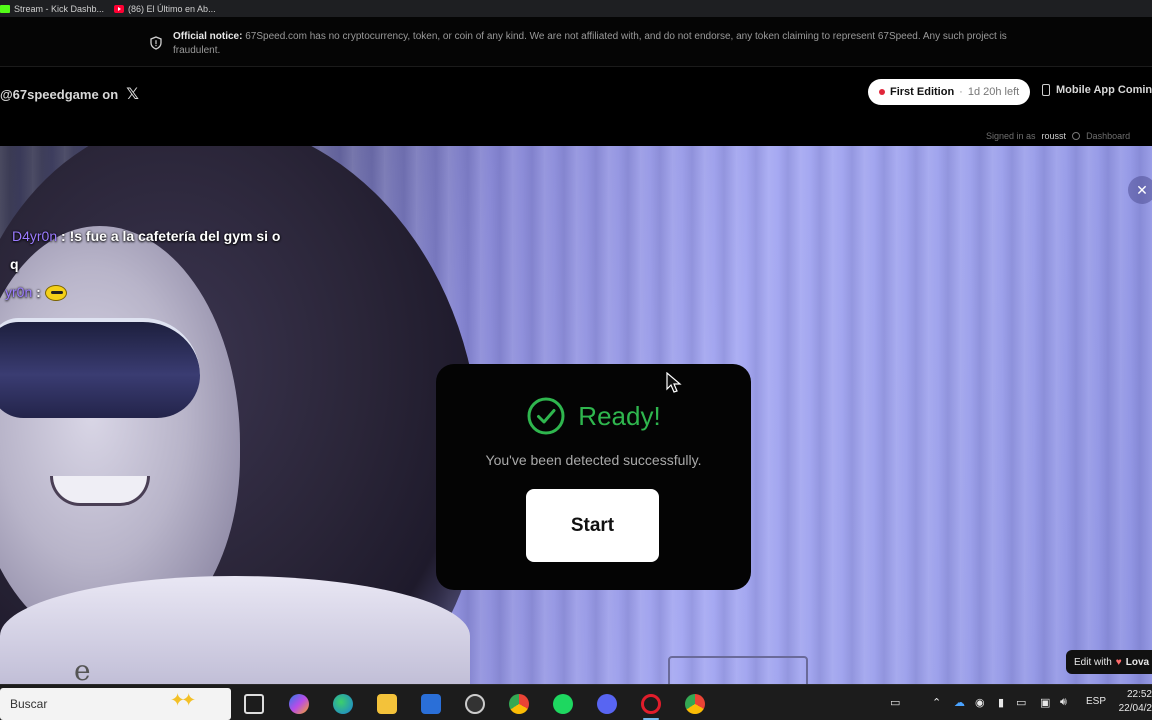 The width and height of the screenshot is (1152, 720). Describe the element at coordinates (1063, 702) in the screenshot. I see `volume-icon: 🔊︎` at that location.